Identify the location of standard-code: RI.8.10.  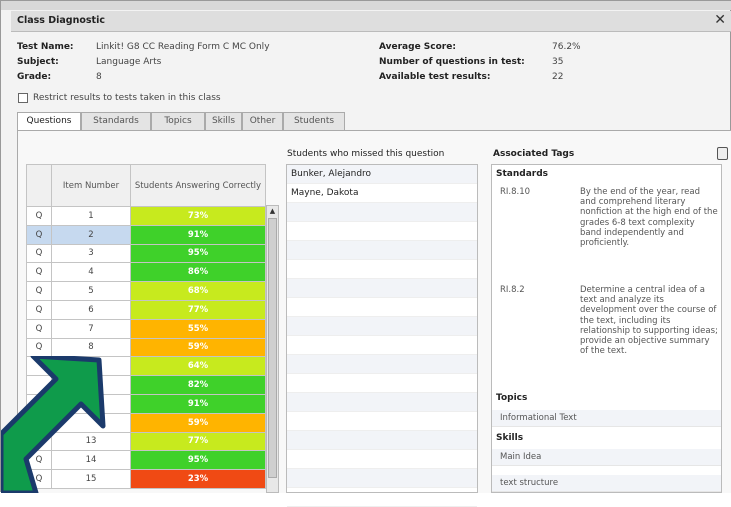
(515, 192).